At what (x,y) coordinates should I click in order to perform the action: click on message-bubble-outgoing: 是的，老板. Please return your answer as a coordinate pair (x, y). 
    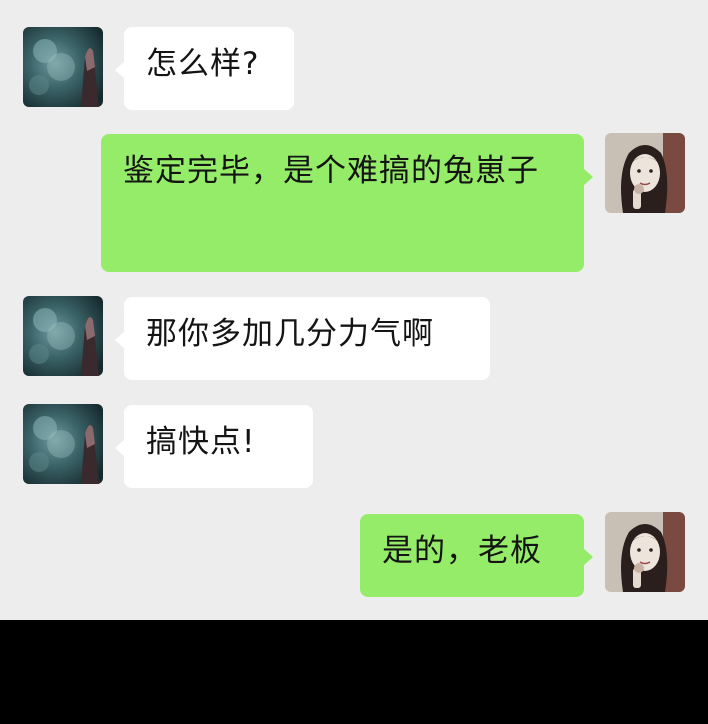
    Looking at the image, I should click on (476, 555).